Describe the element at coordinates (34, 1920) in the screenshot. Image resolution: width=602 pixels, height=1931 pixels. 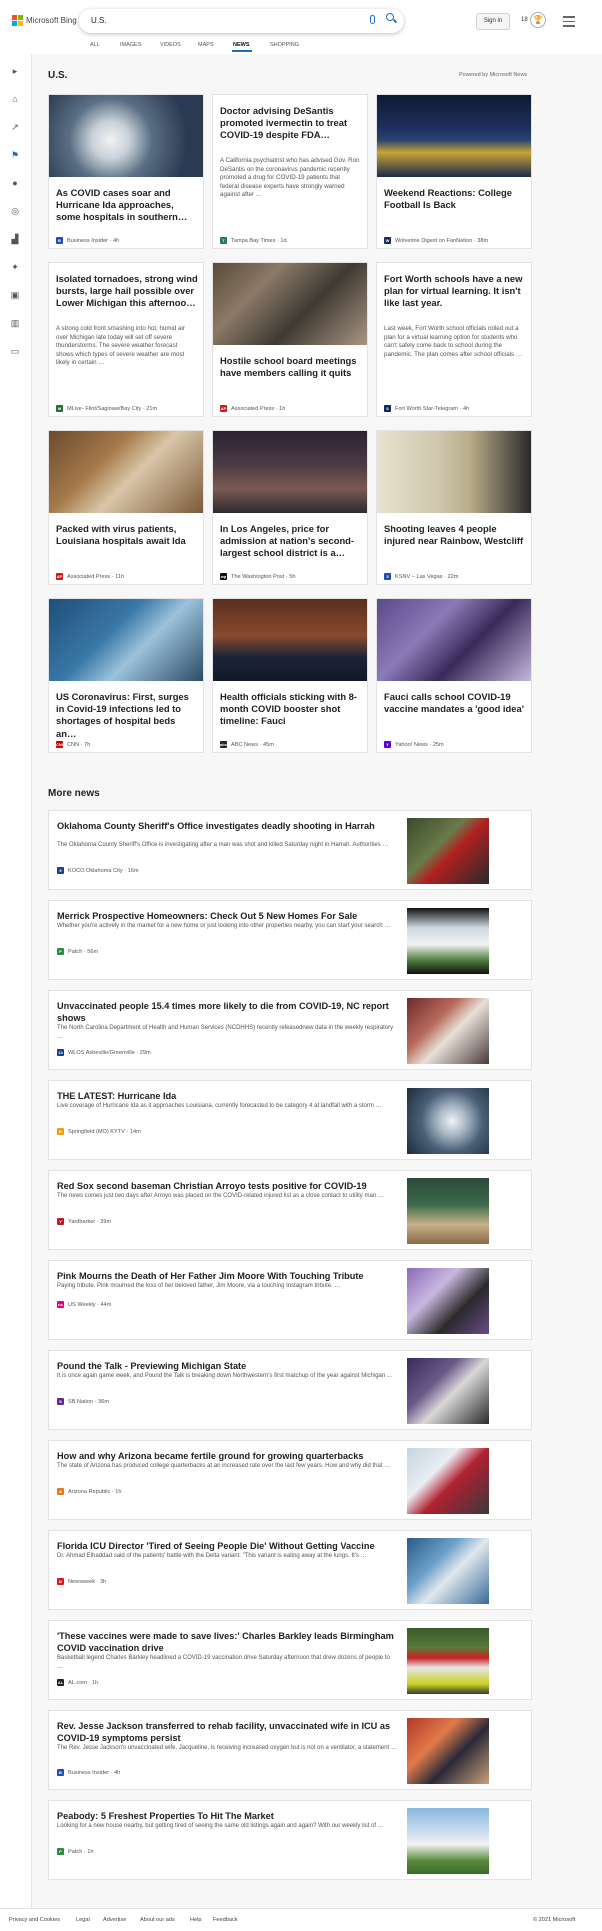
I see `footer-link-privacy: Privacy and Cookies` at that location.